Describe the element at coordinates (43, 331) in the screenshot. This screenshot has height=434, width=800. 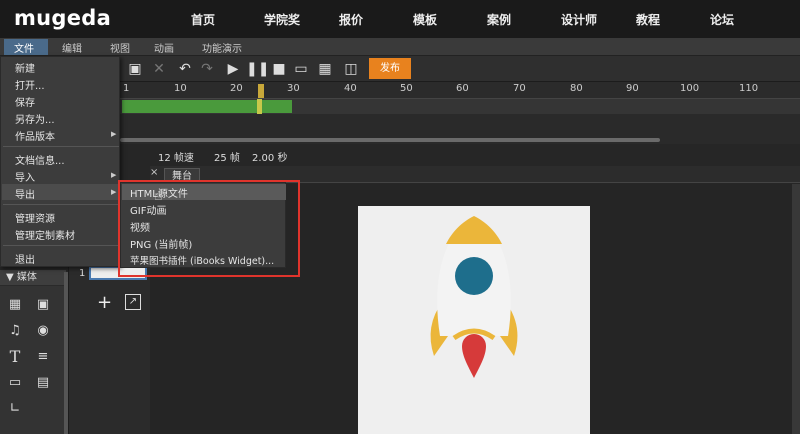
I see `video-icon: ◉` at that location.